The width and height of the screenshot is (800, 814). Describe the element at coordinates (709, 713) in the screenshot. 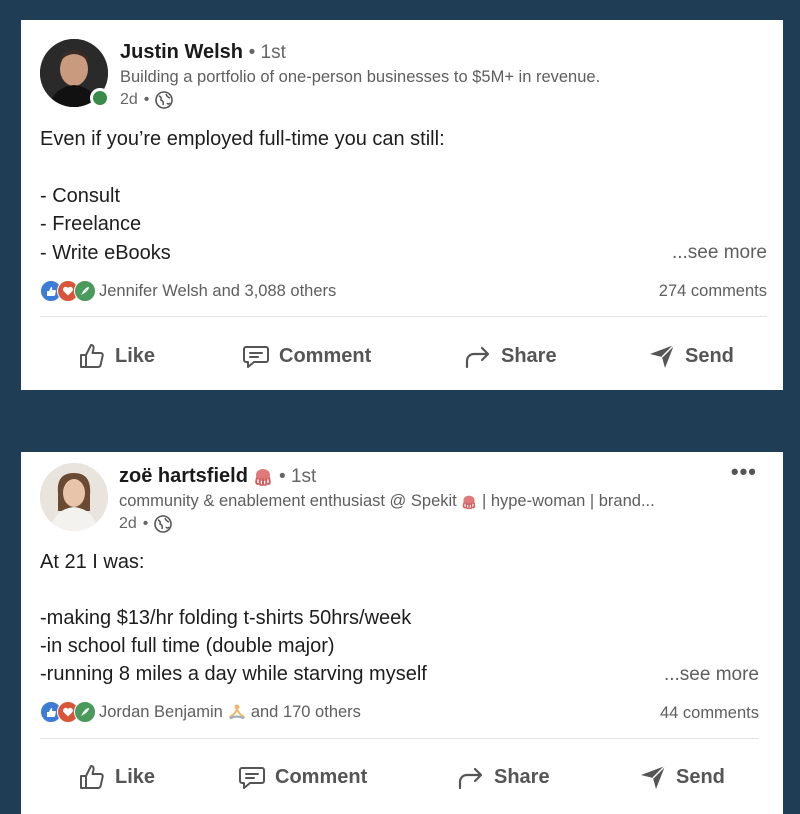

I see `comments-count: 44 comments` at that location.